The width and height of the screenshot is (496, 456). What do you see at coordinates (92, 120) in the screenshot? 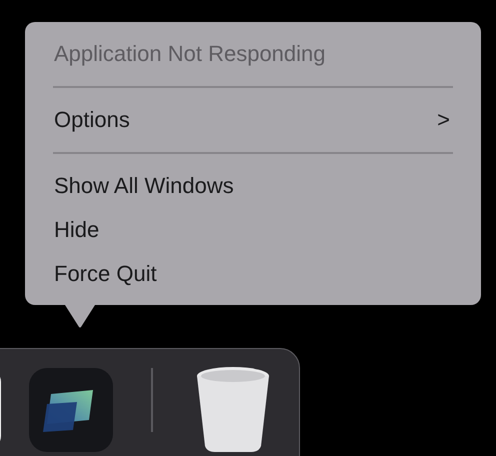
I see `menu-item: Options` at bounding box center [92, 120].